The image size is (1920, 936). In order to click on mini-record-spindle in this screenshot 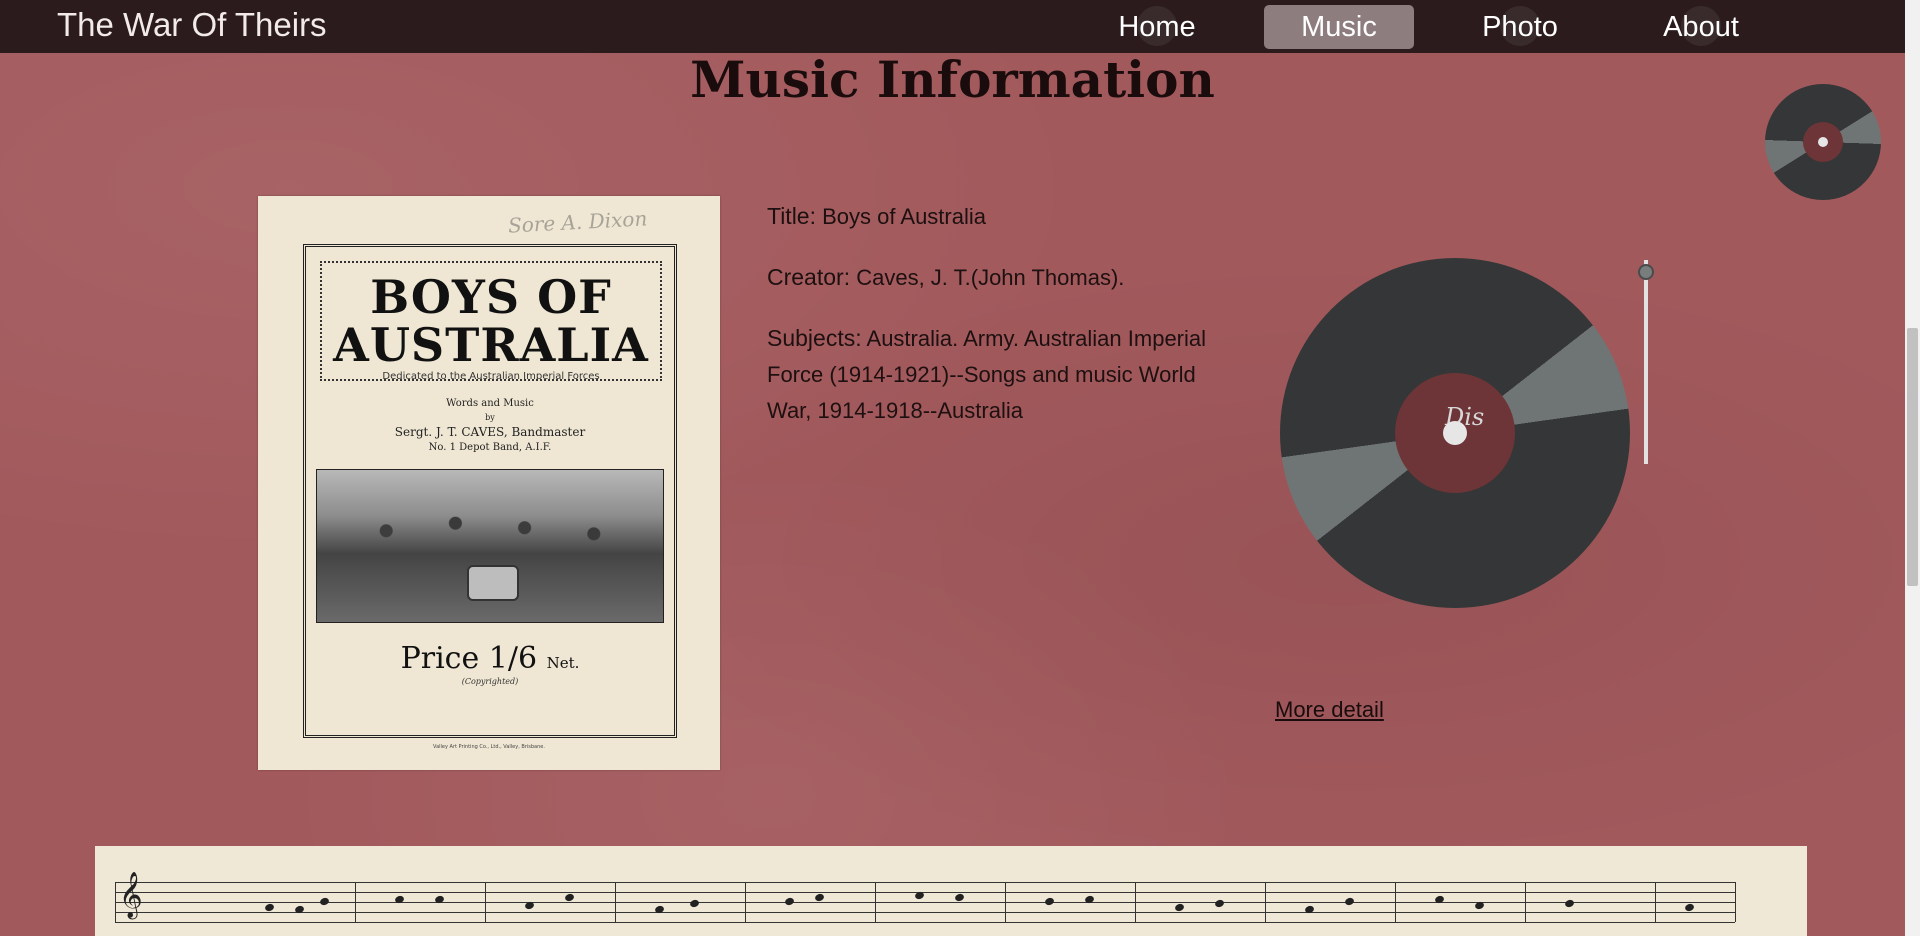, I will do `click(1823, 142)`.